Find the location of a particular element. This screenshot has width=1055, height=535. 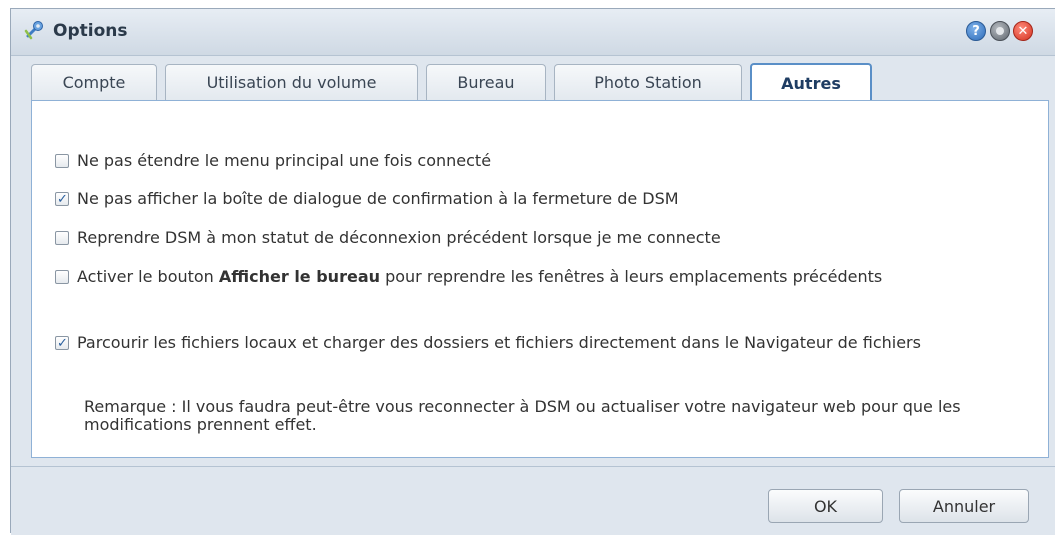

cancel-button: Annuler is located at coordinates (964, 506).